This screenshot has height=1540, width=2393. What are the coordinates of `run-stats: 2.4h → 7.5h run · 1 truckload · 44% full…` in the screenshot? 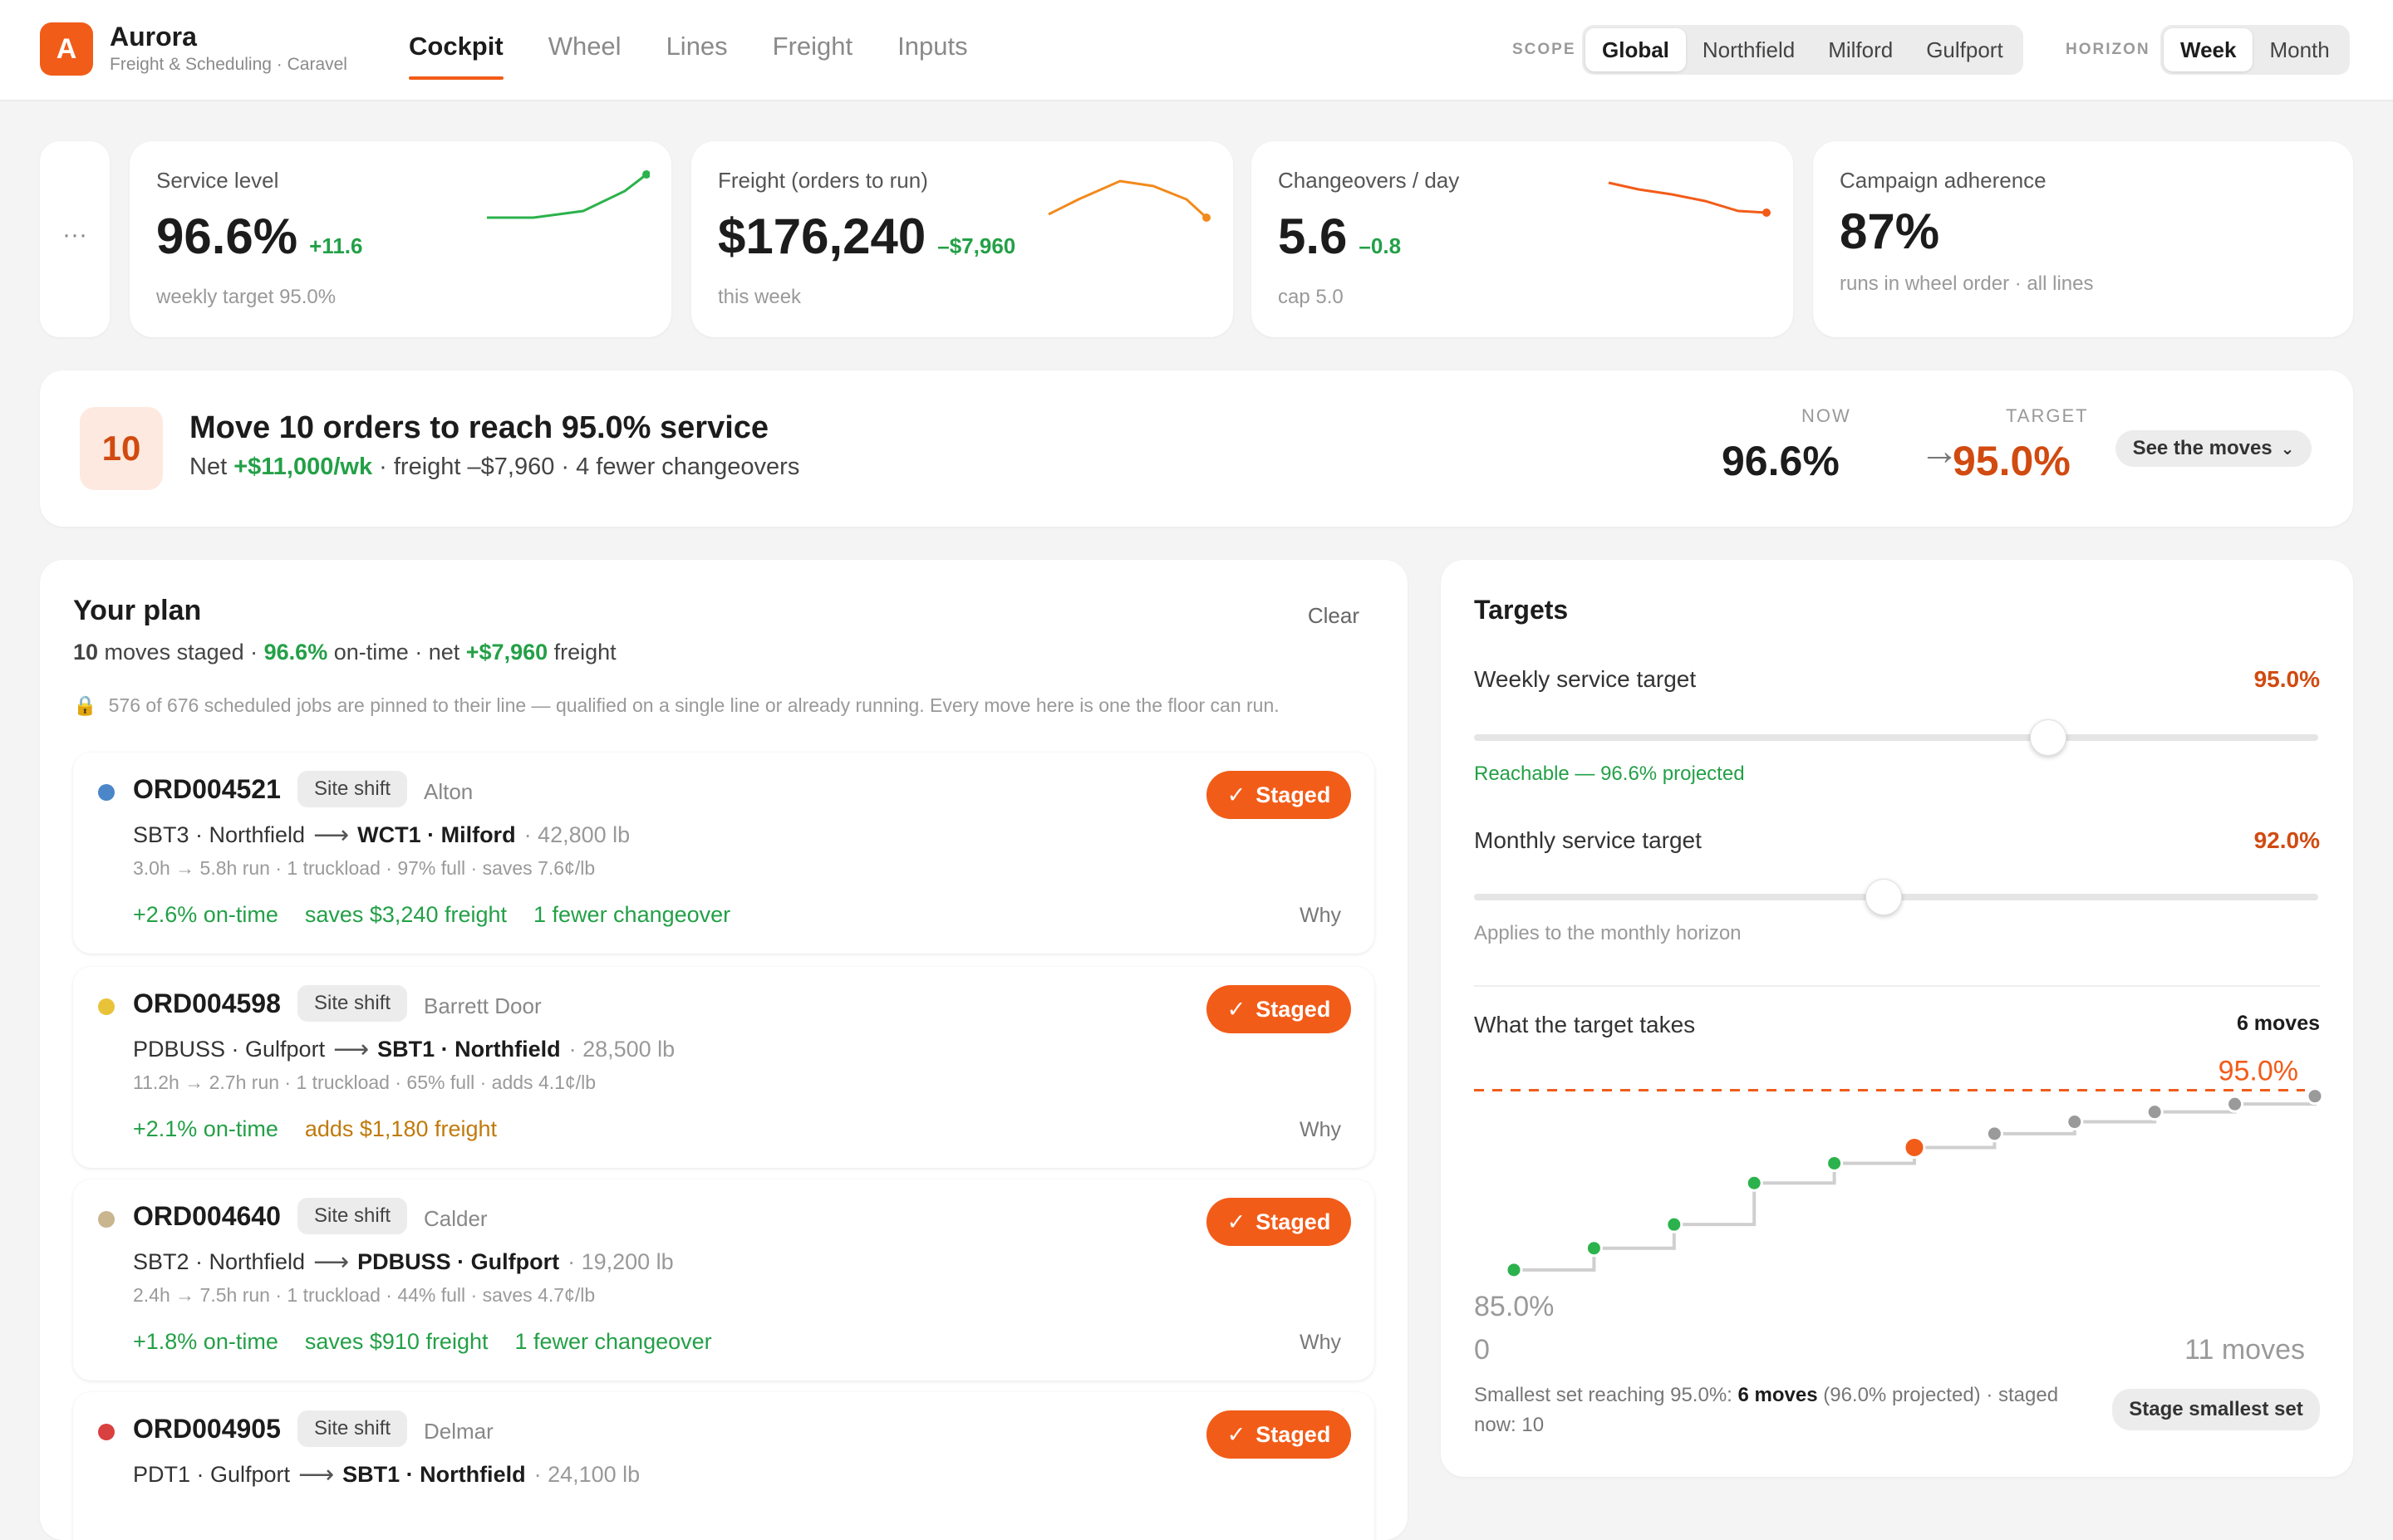 It's located at (364, 1295).